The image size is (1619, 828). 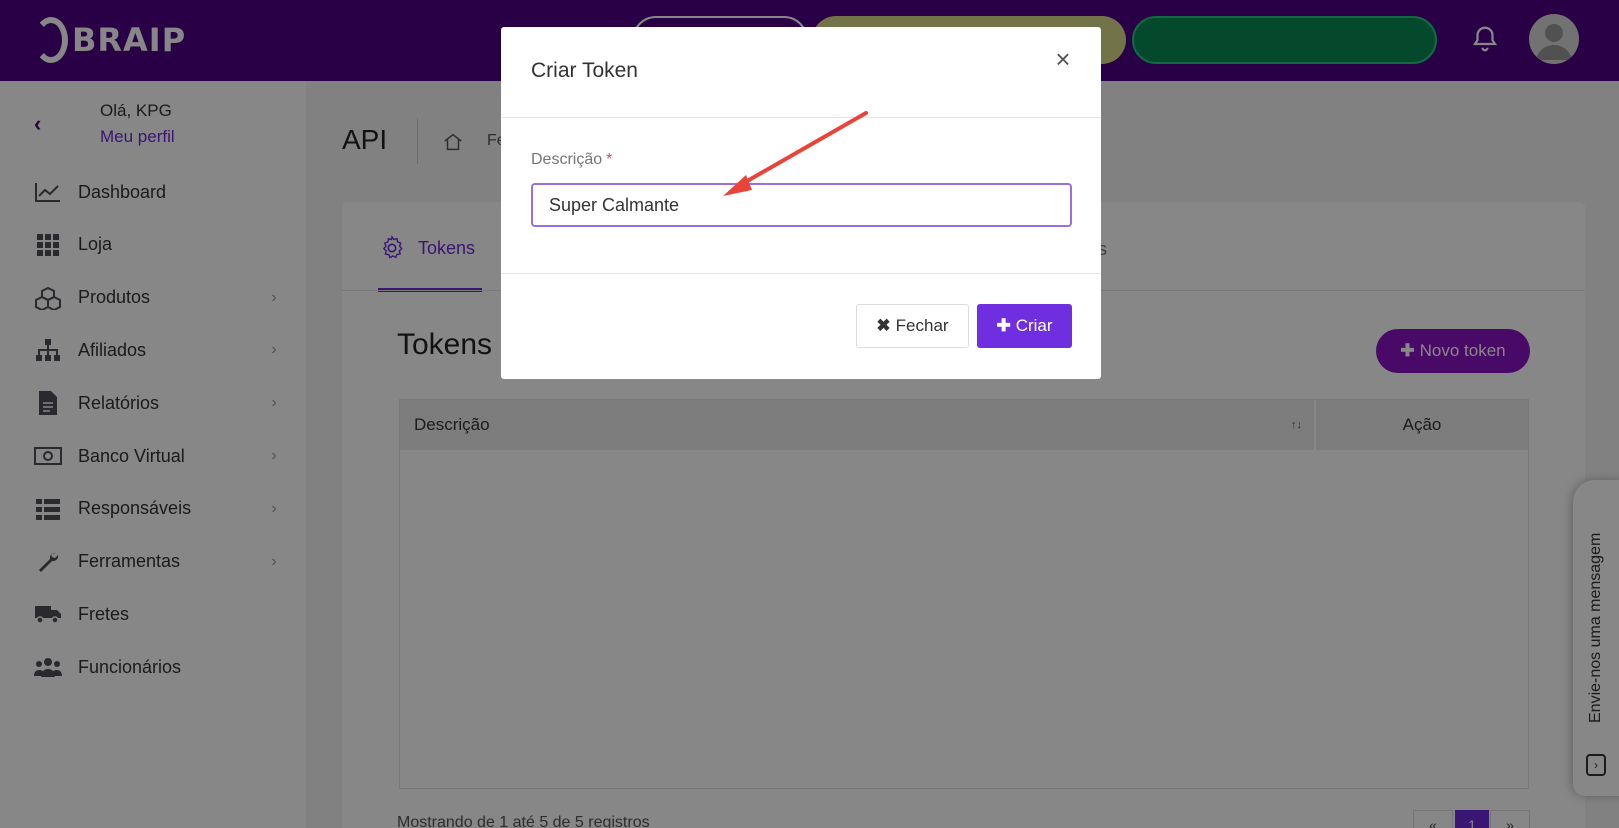 What do you see at coordinates (584, 70) in the screenshot?
I see `modal-title: Criar Token` at bounding box center [584, 70].